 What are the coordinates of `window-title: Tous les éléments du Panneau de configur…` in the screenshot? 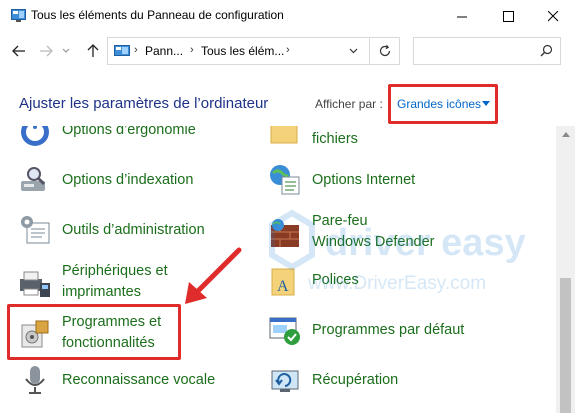 It's located at (157, 15).